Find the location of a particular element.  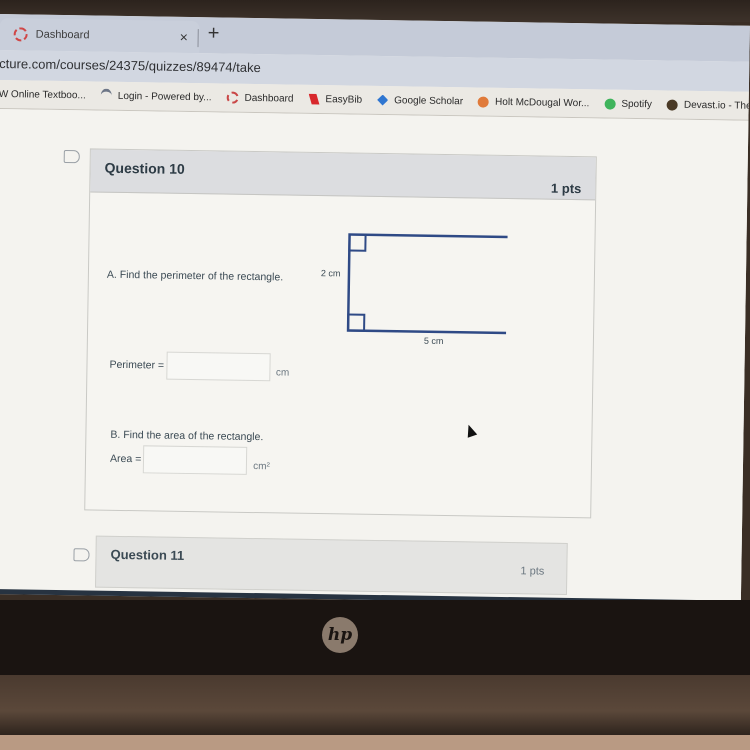

rectangle-diagram is located at coordinates (439, 284).